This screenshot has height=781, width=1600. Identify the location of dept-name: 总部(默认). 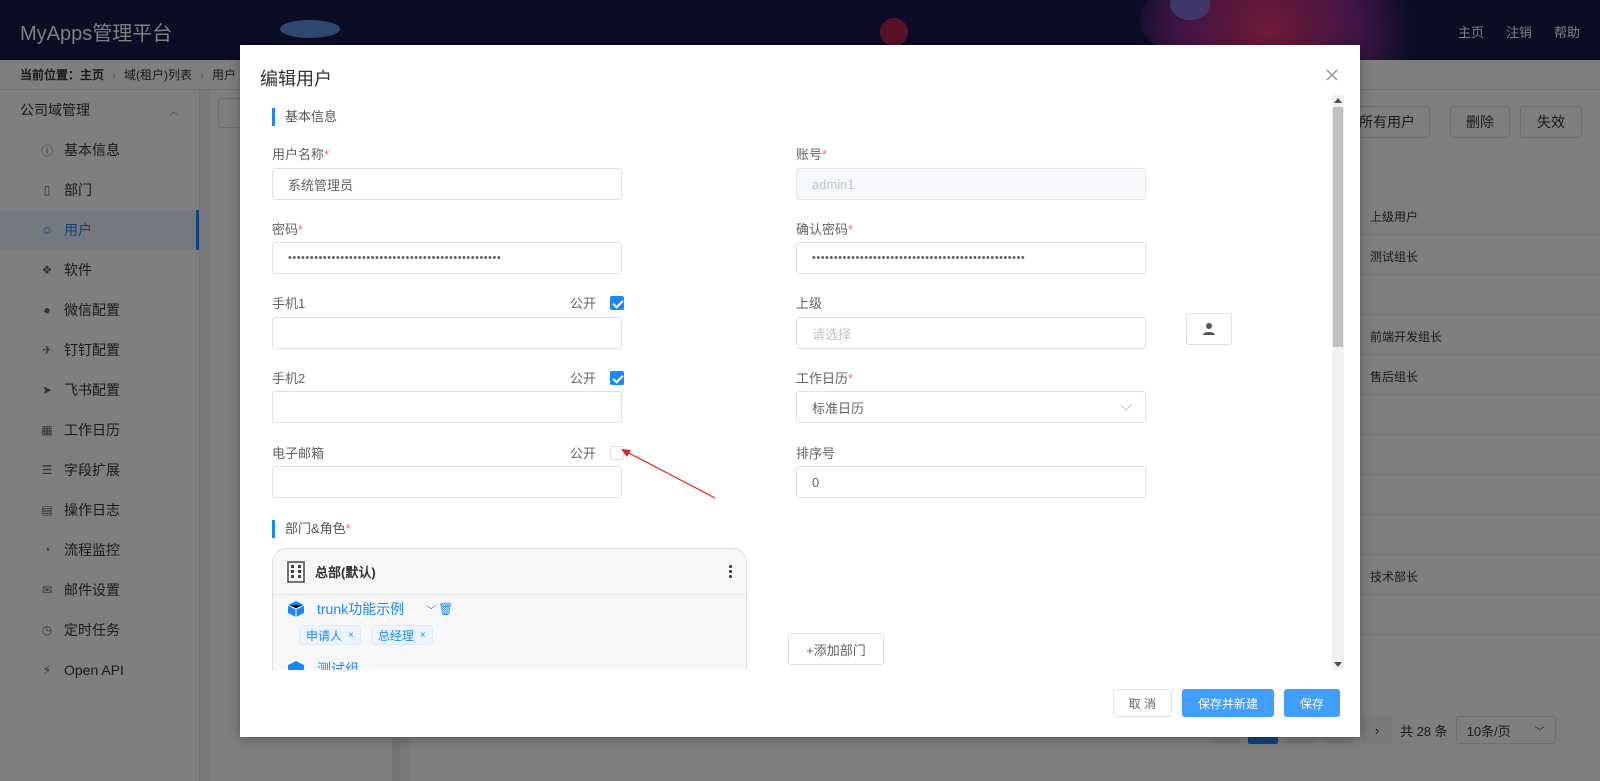
(345, 572).